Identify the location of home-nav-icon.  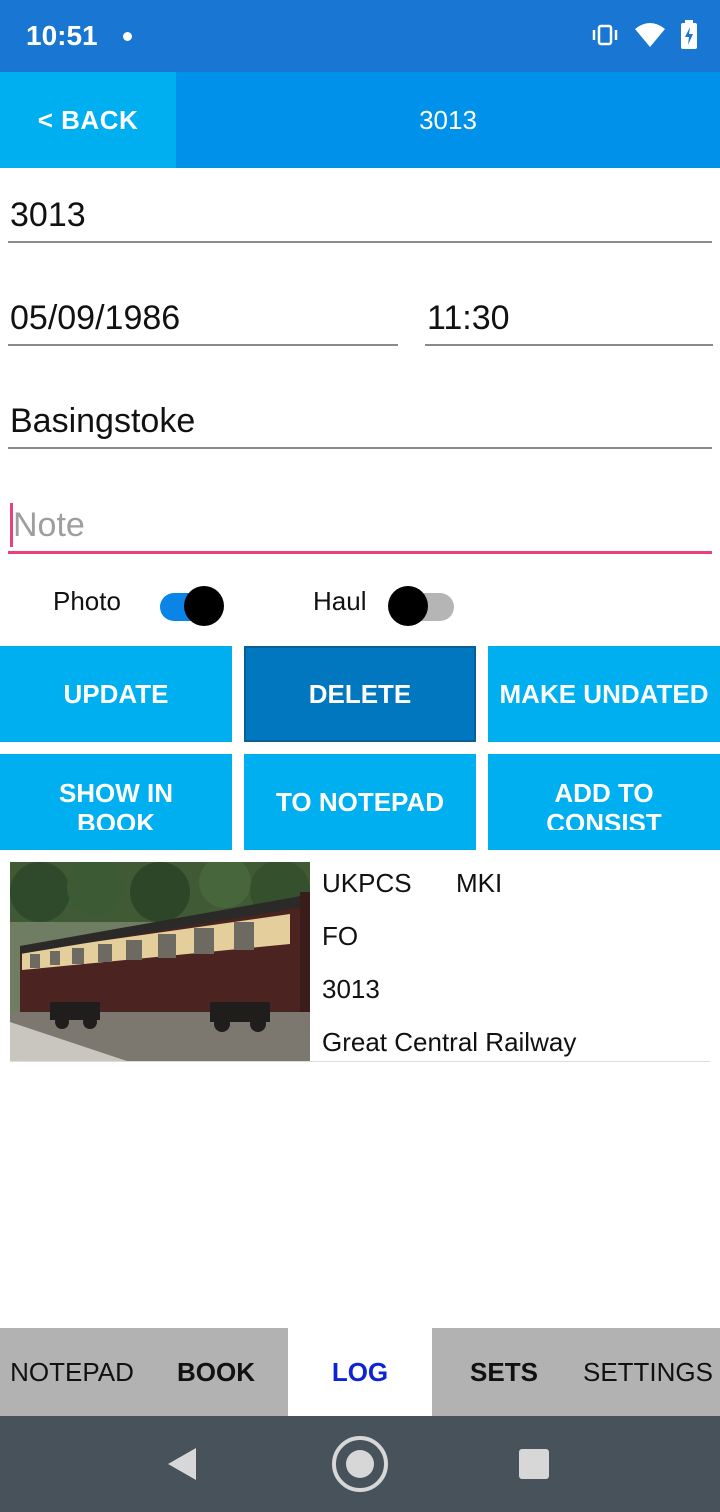
(360, 1464).